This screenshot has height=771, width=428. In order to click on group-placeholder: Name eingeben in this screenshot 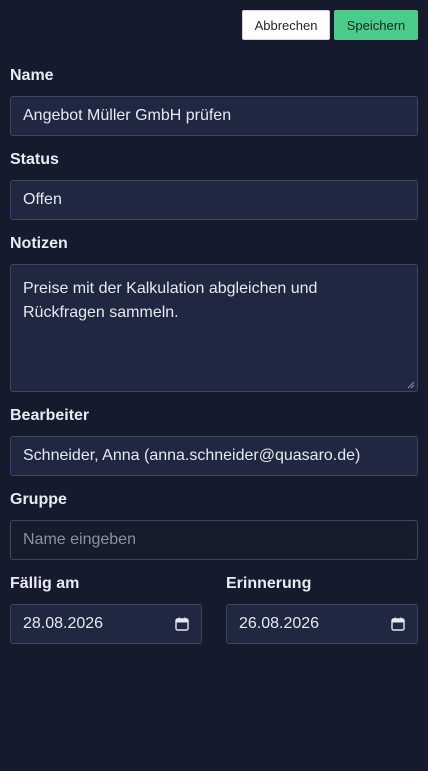, I will do `click(79, 539)`.